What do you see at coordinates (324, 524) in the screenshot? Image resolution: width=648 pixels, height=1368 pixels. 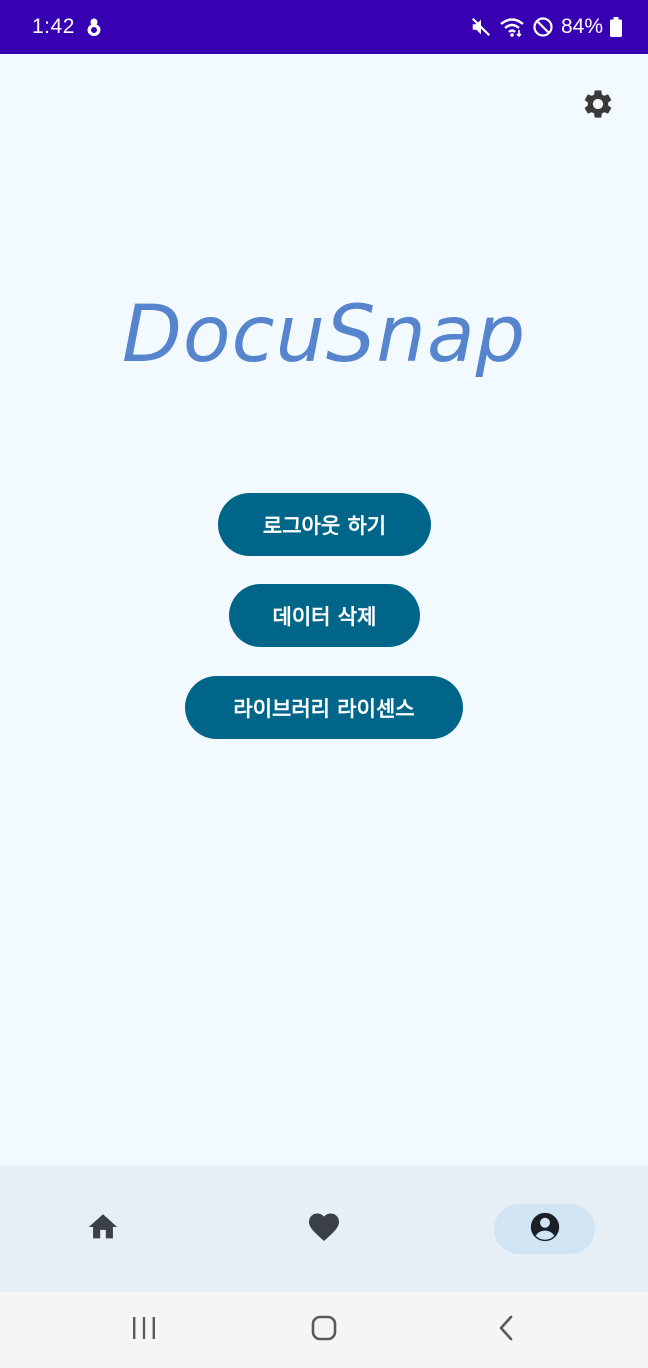 I see `logout-button: 로그아웃 하기` at bounding box center [324, 524].